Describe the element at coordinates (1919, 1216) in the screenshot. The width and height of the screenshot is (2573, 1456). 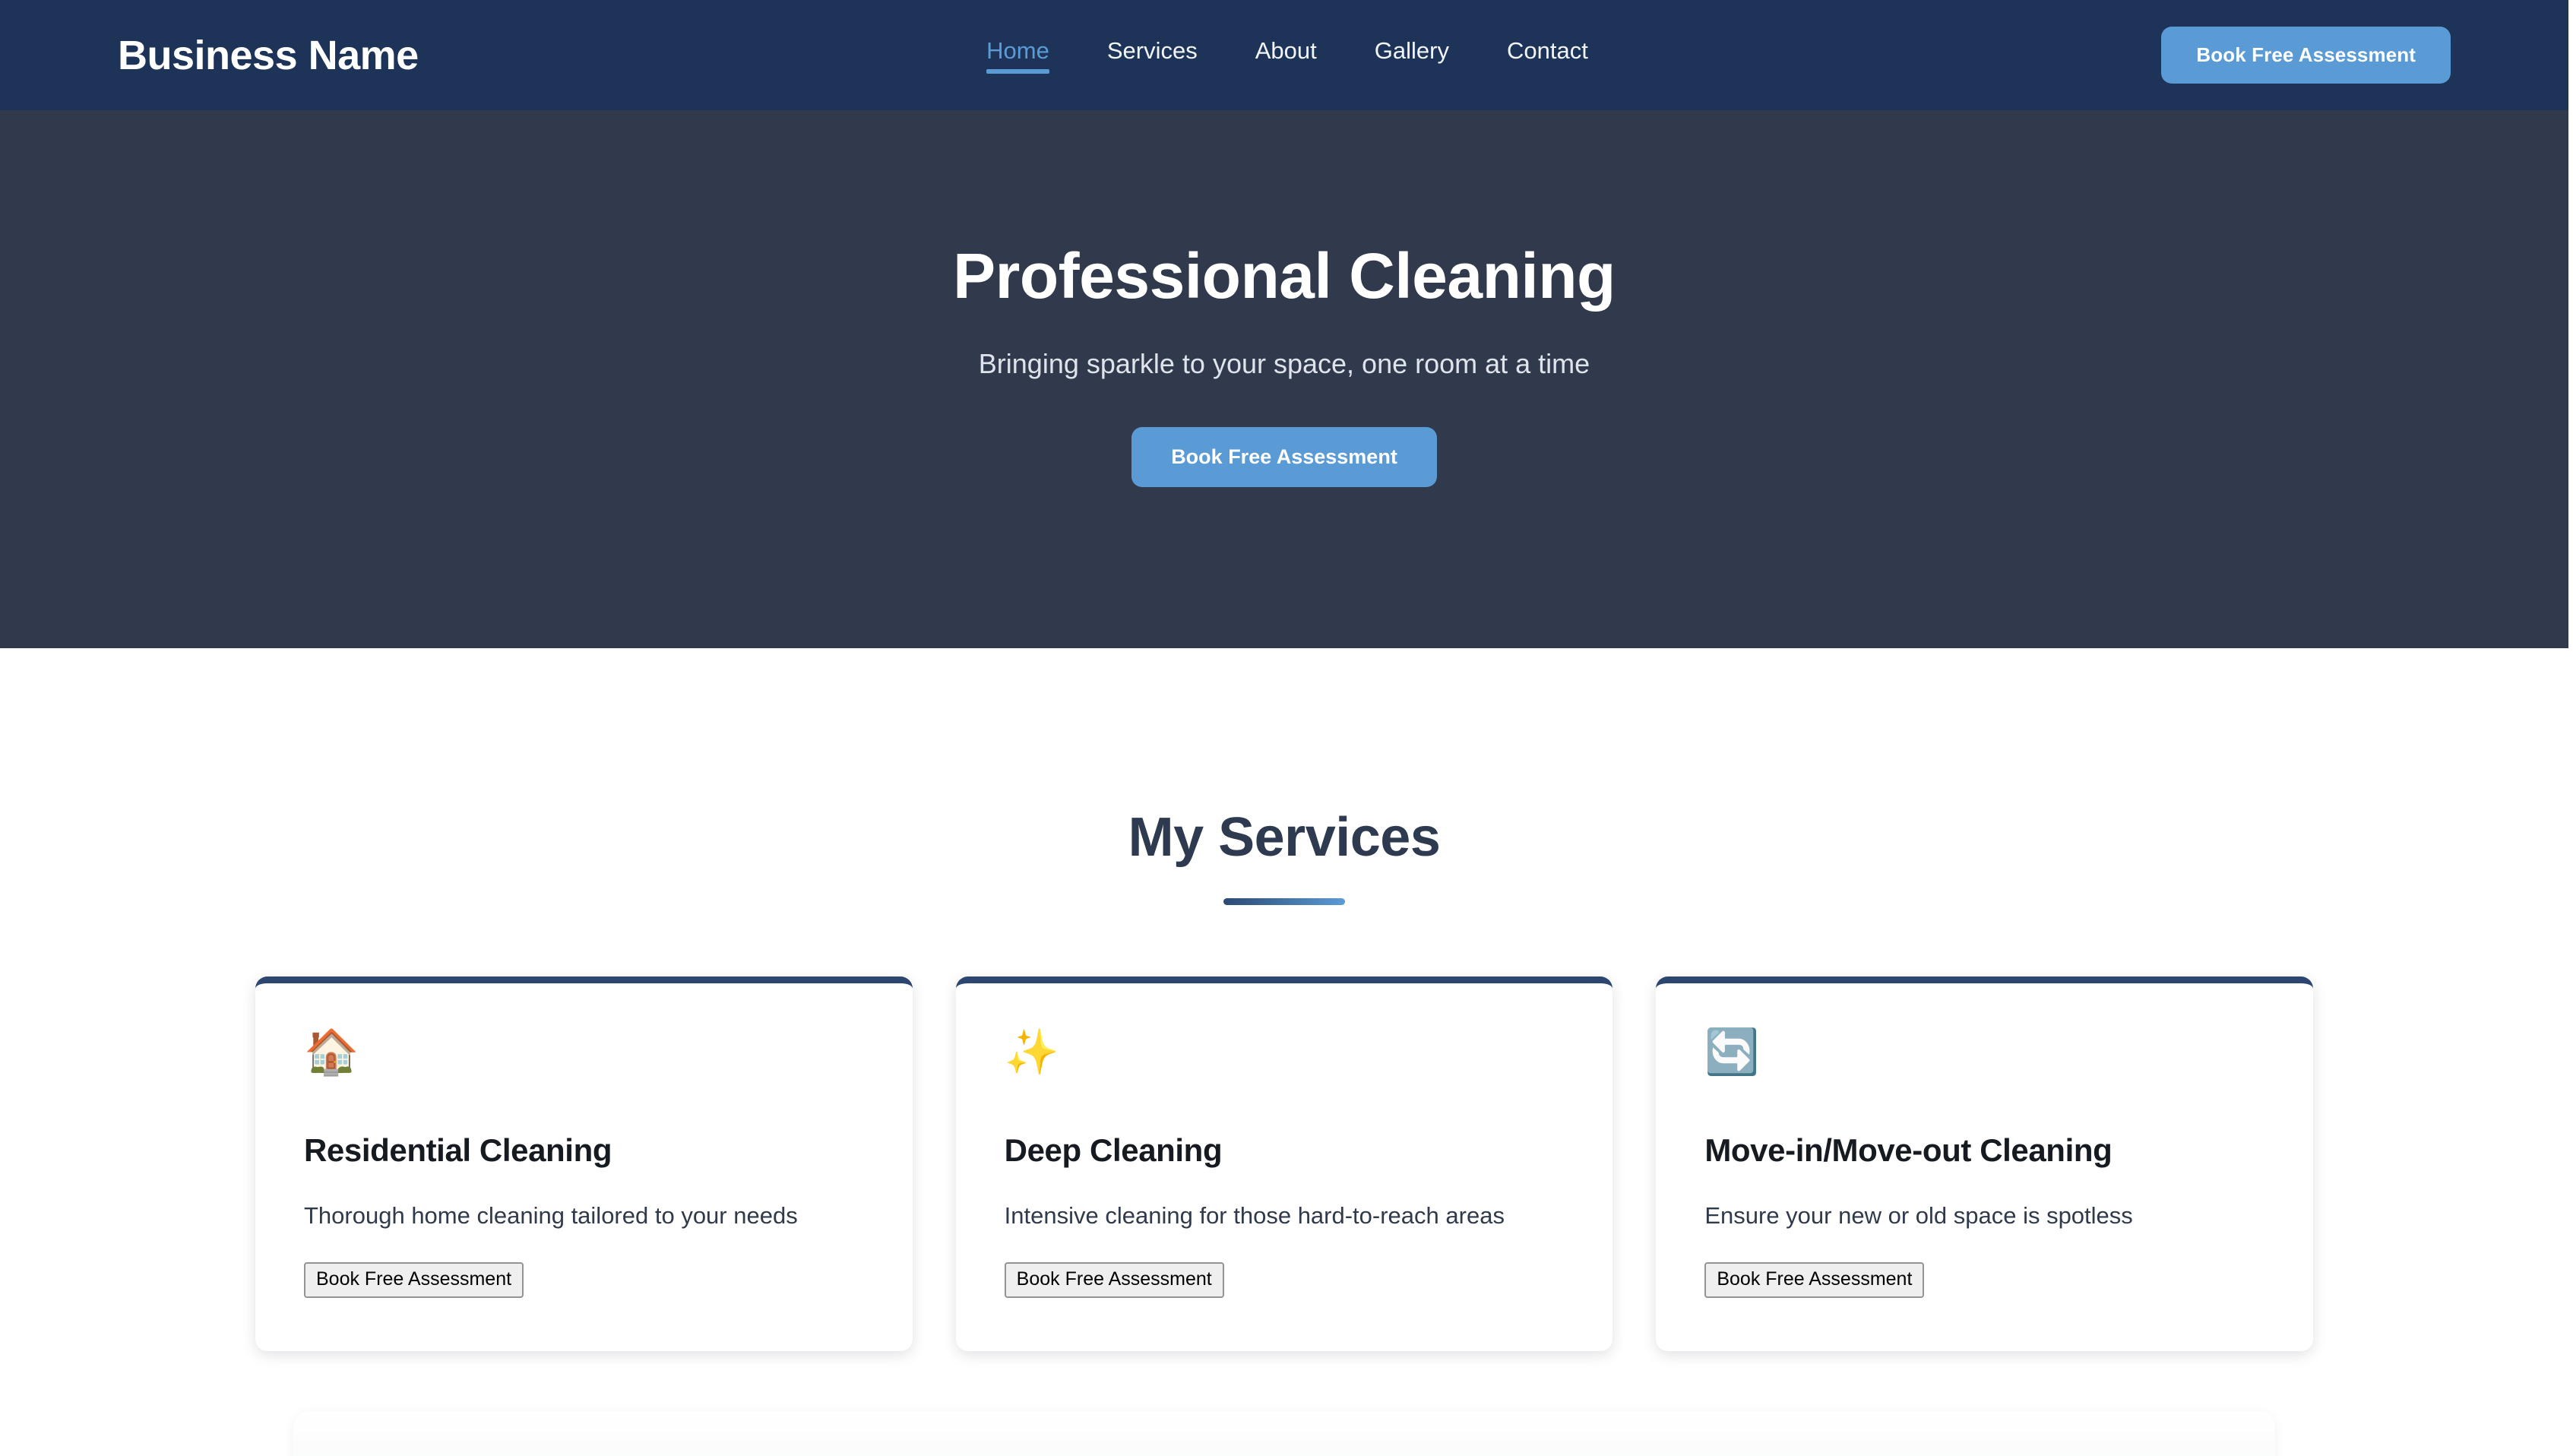
I see `service-card-description: Ensure your new or old space is spotless` at that location.